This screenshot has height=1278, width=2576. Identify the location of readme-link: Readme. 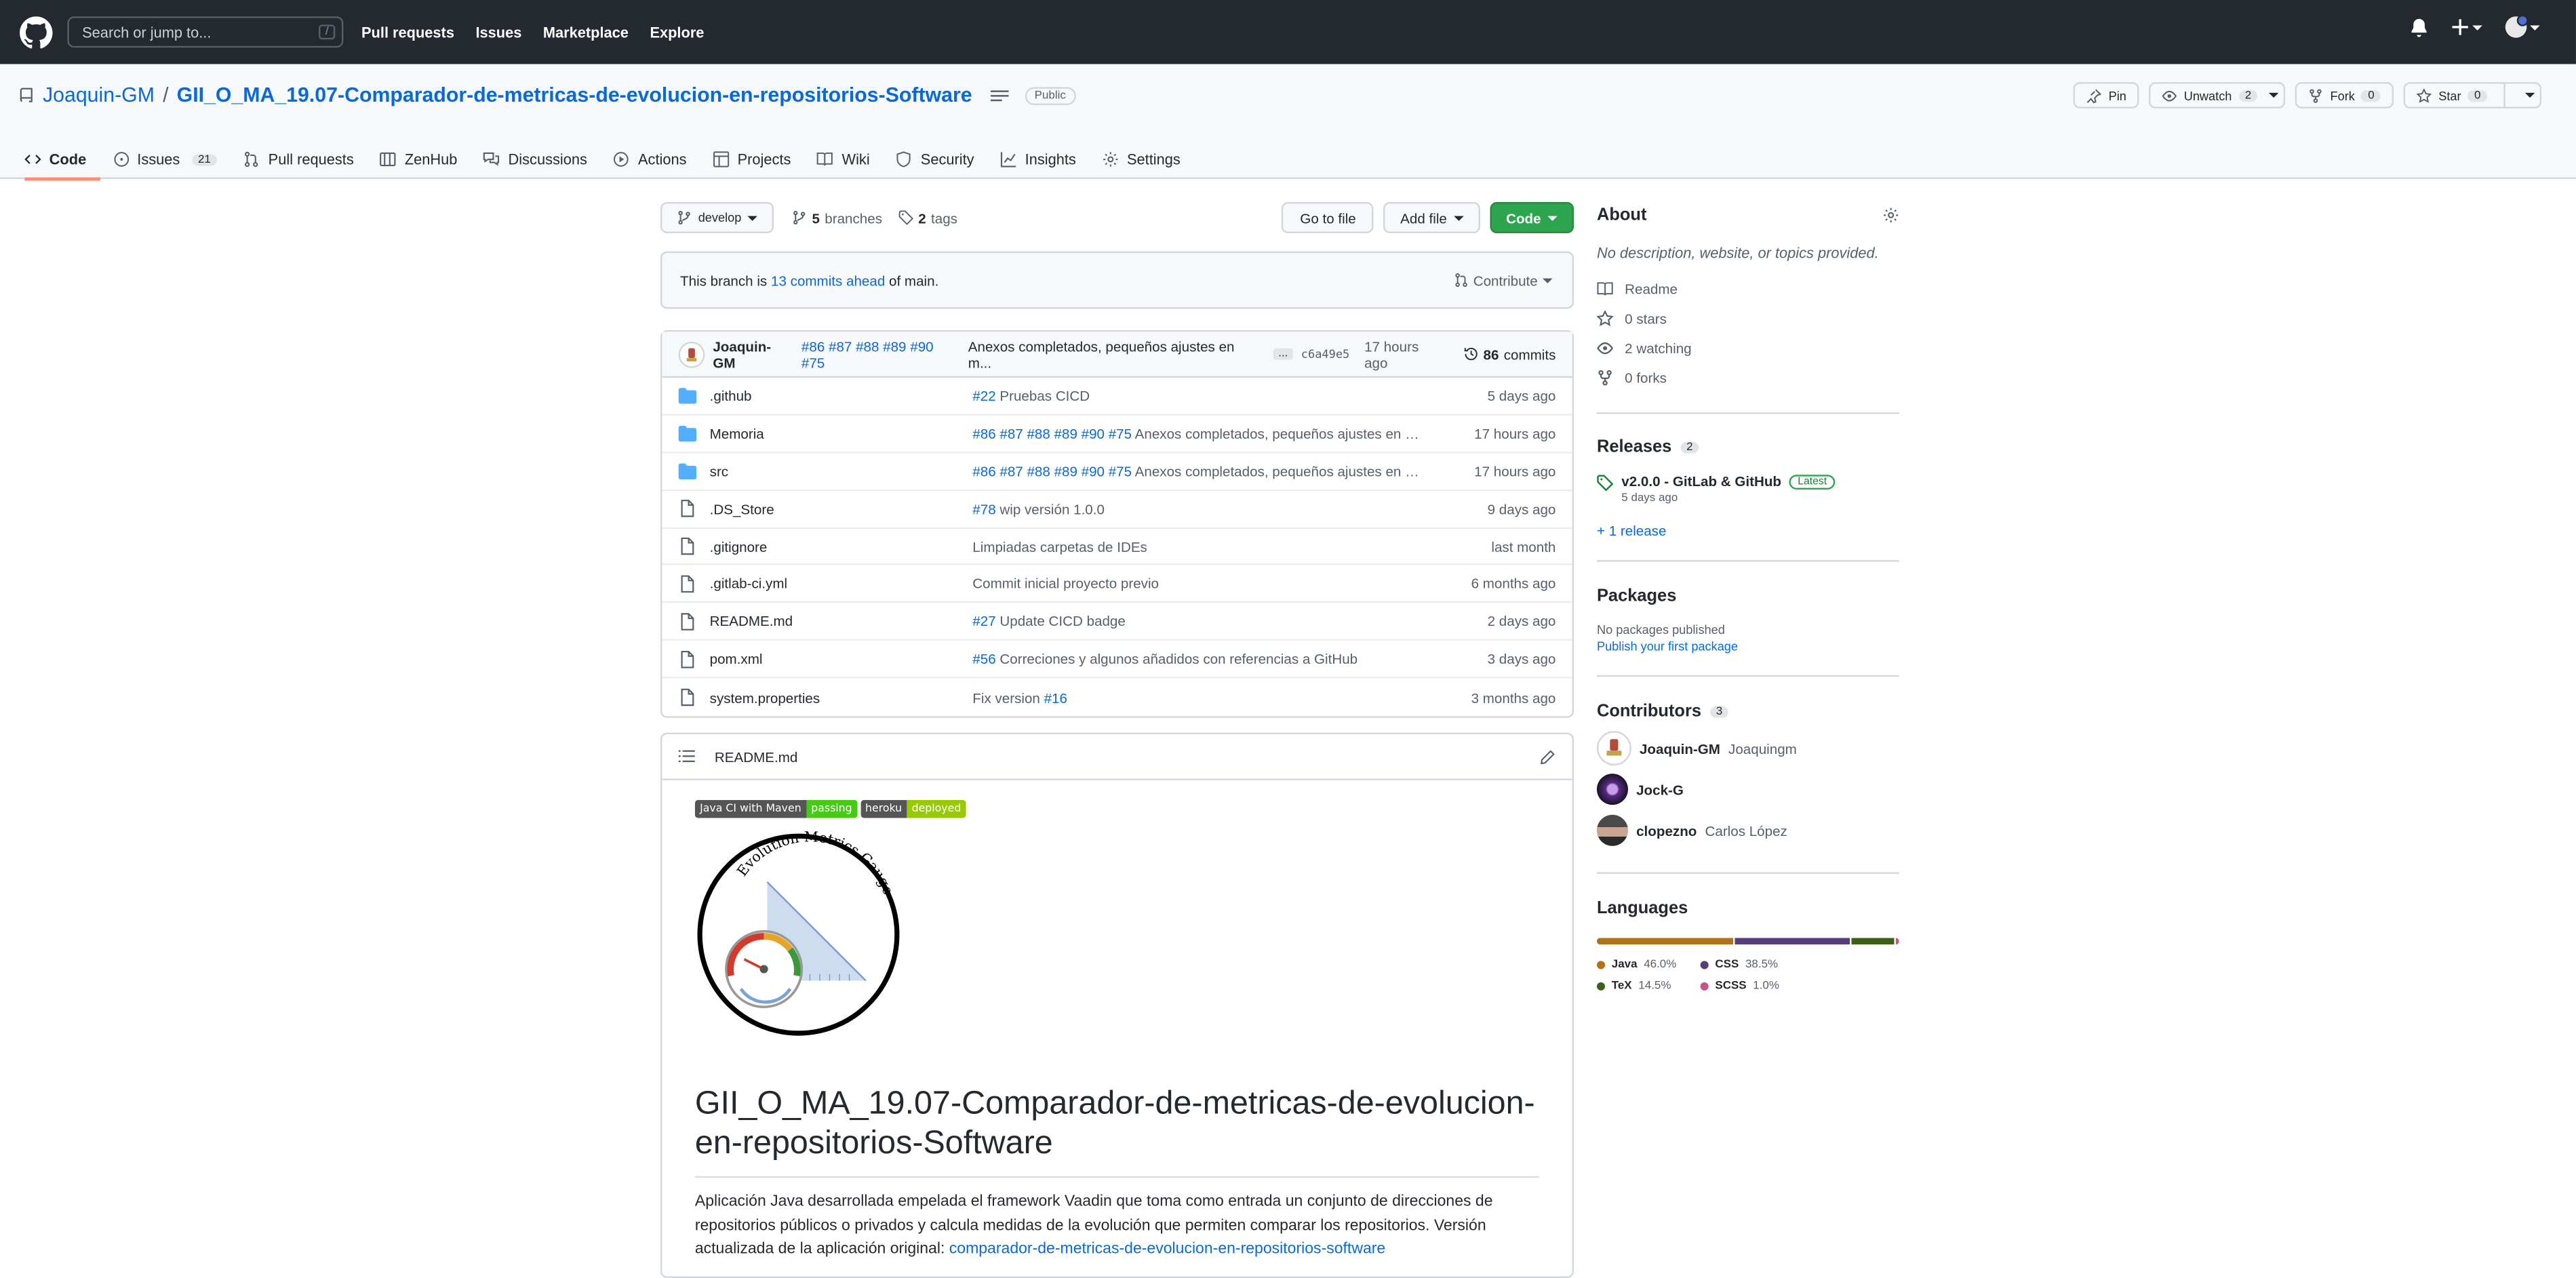
(1748, 289).